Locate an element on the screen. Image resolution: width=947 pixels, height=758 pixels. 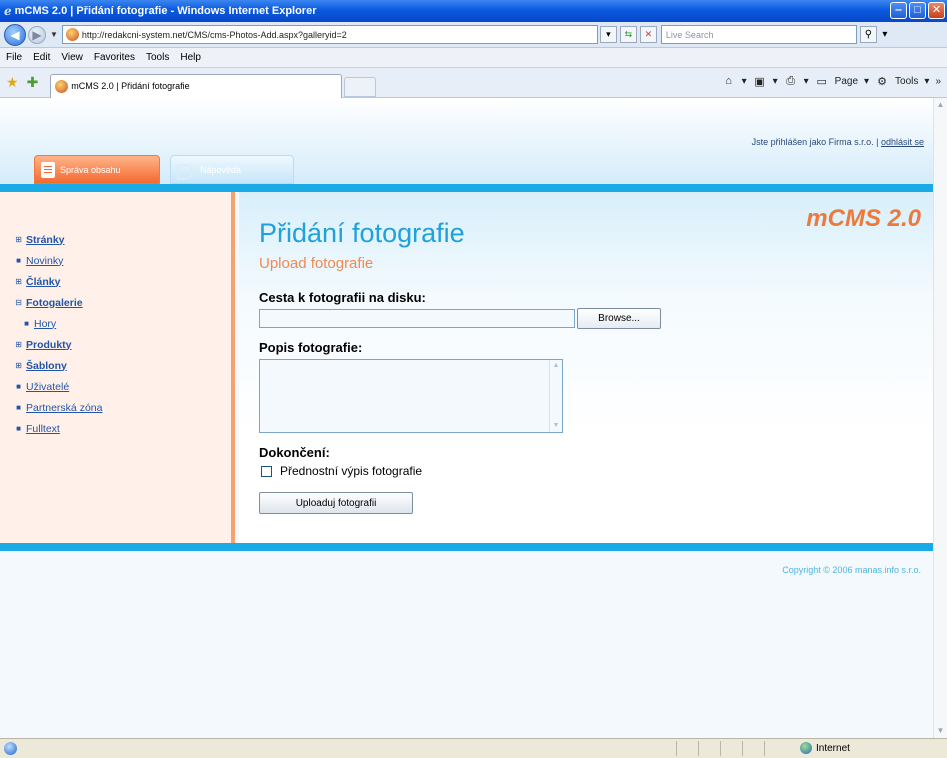
search-icon: ⚲ is located at coordinates (868, 34).